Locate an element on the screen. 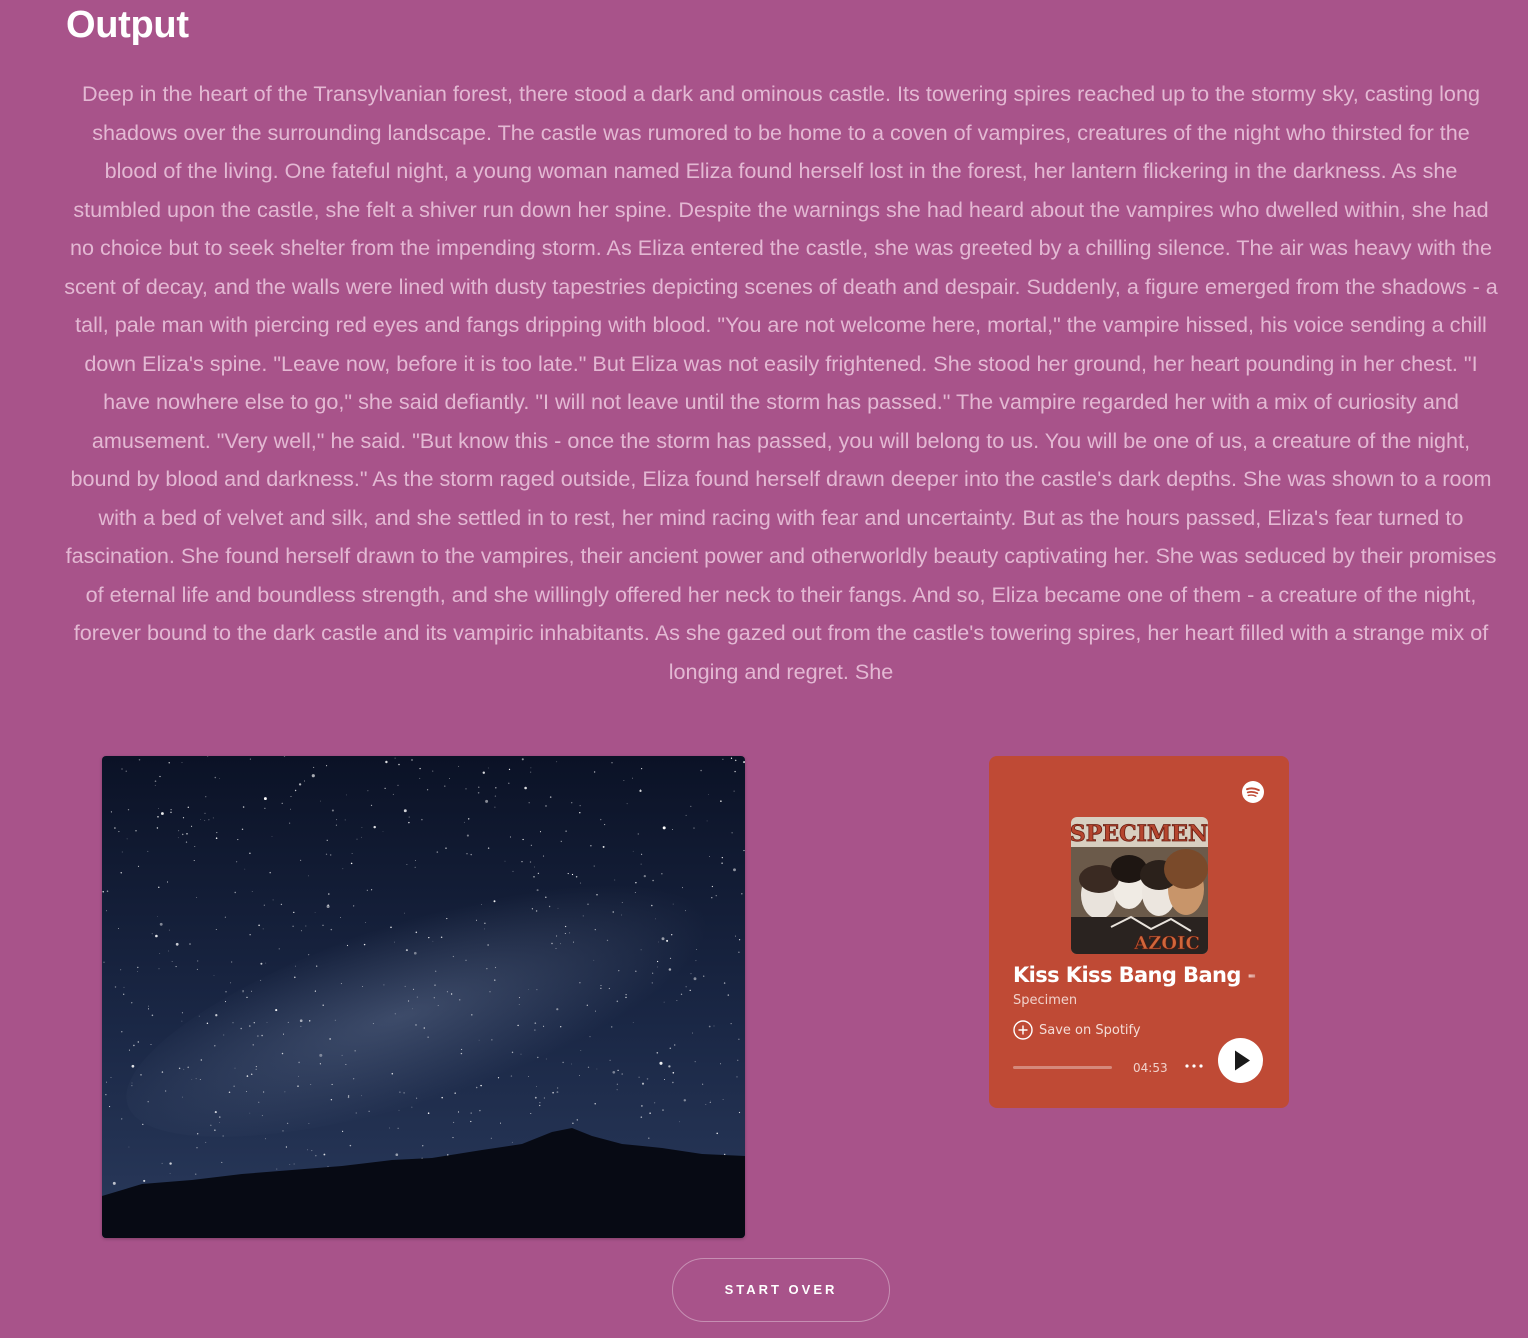 Image resolution: width=1528 pixels, height=1338 pixels. save-label: Save on Spotify is located at coordinates (1090, 1030).